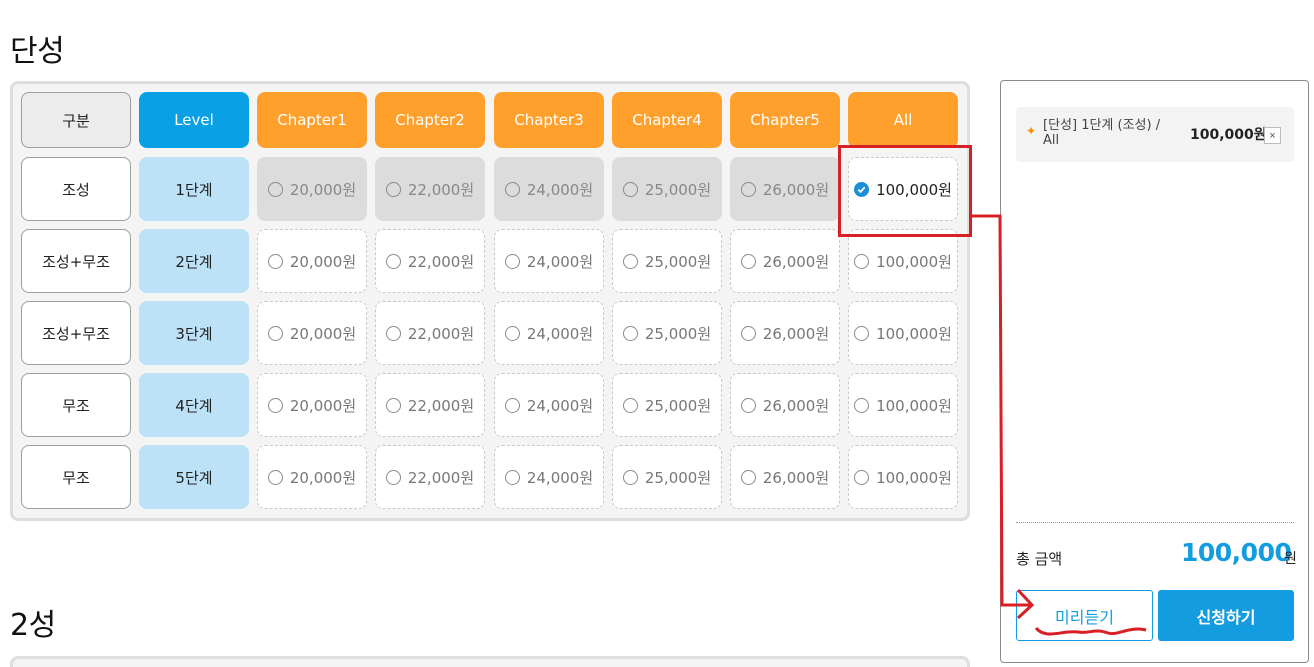 Image resolution: width=1314 pixels, height=667 pixels. I want to click on price-label: 22,000원, so click(441, 261).